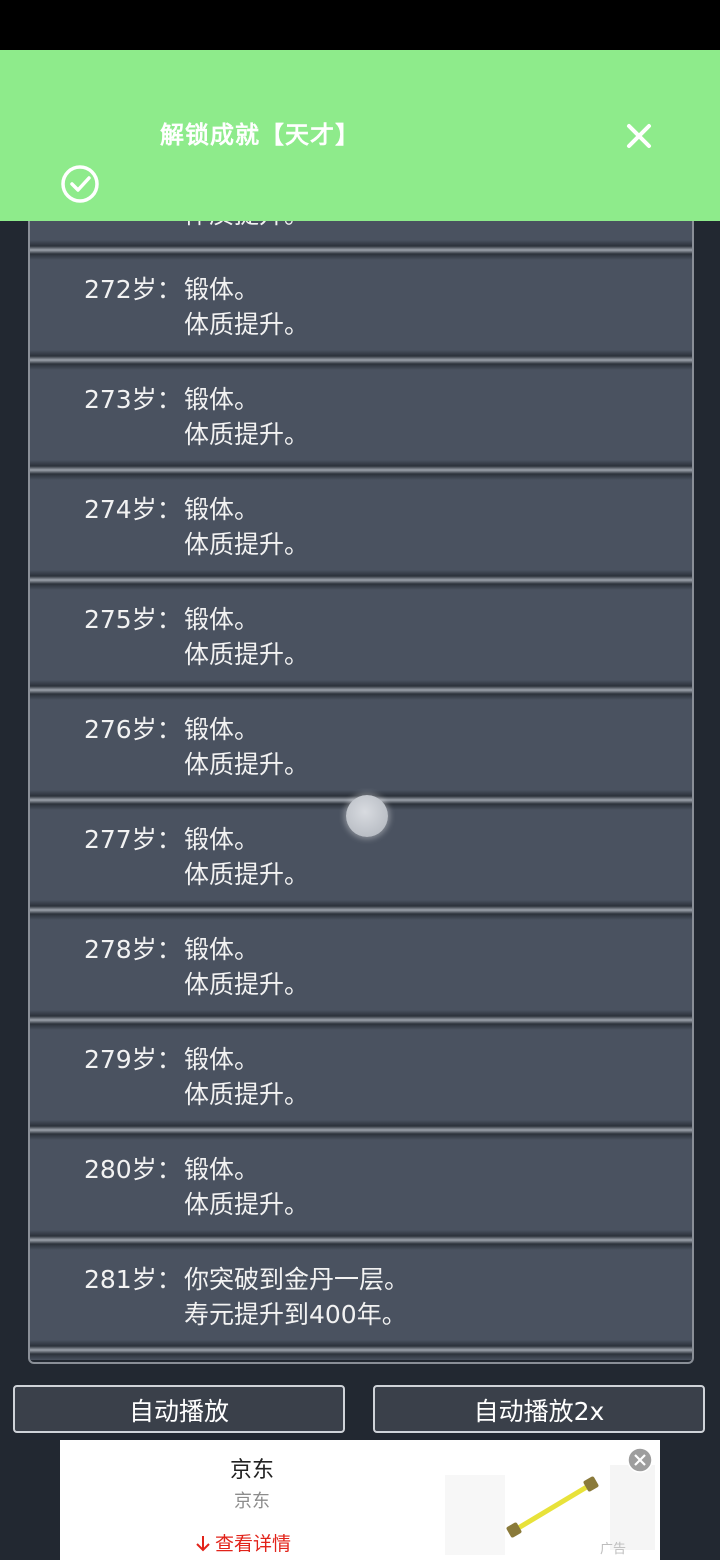 This screenshot has height=1560, width=720. What do you see at coordinates (297, 1279) in the screenshot?
I see `entry-line: 你突破到金丹一层。` at bounding box center [297, 1279].